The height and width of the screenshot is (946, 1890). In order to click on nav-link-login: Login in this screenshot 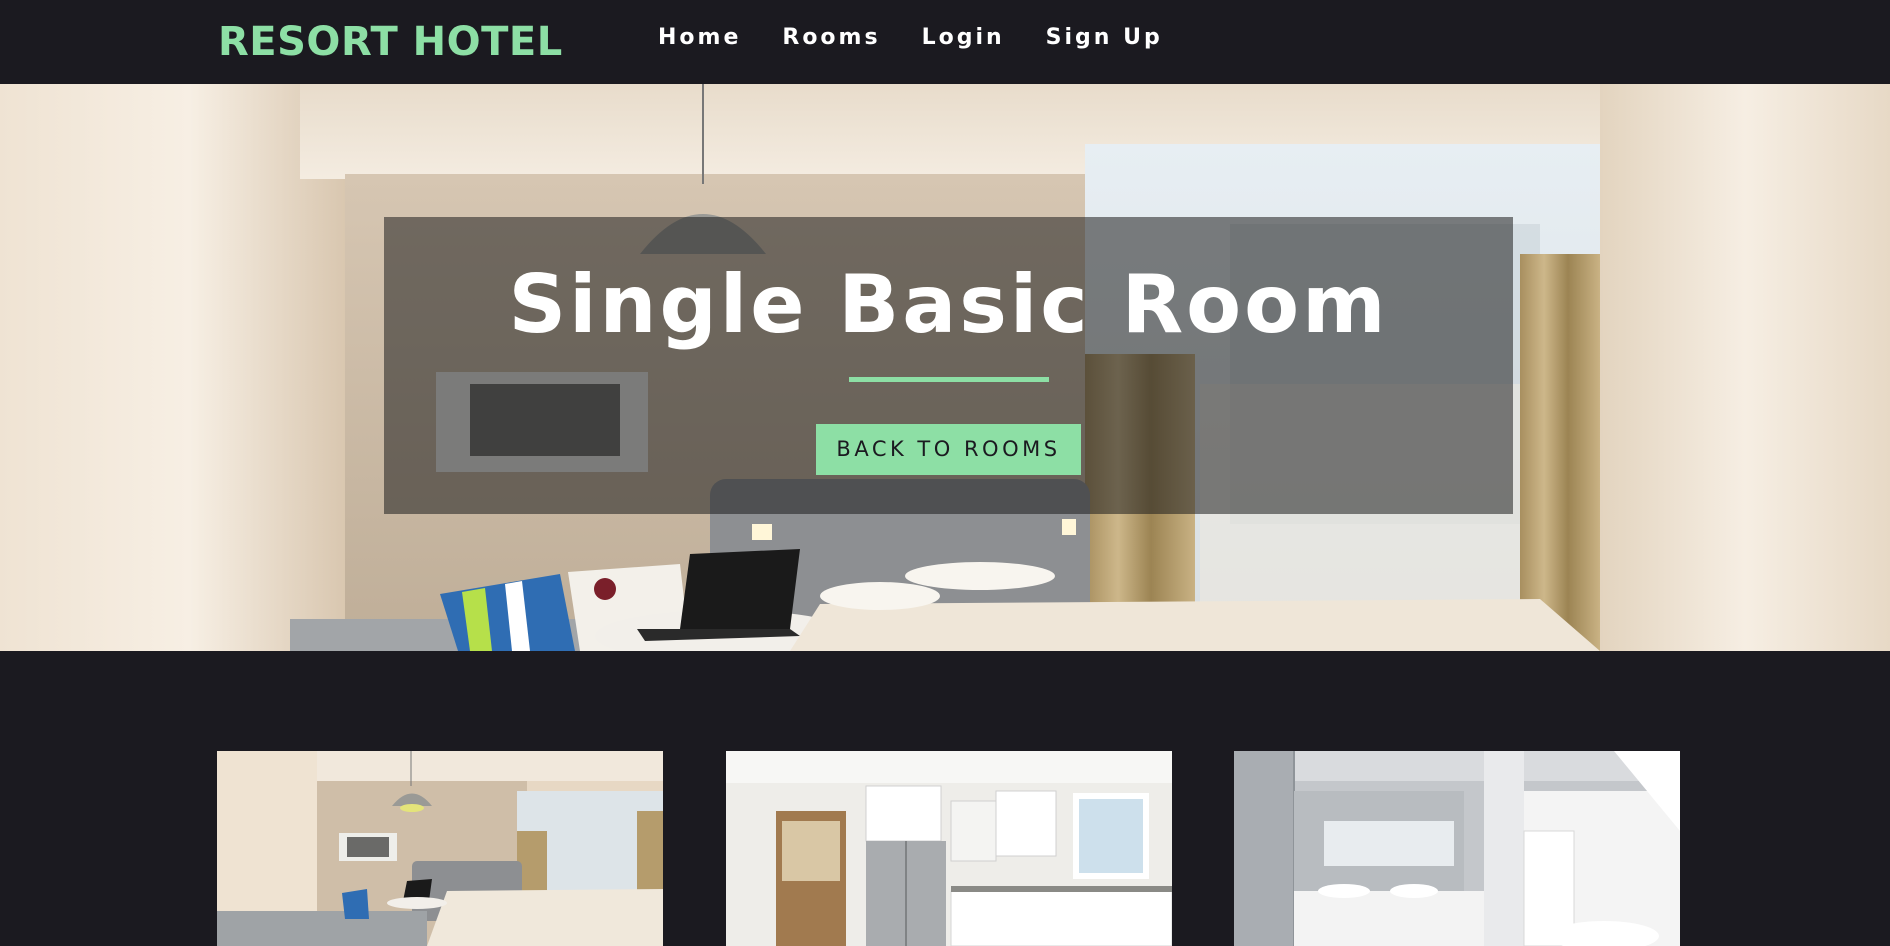, I will do `click(963, 38)`.